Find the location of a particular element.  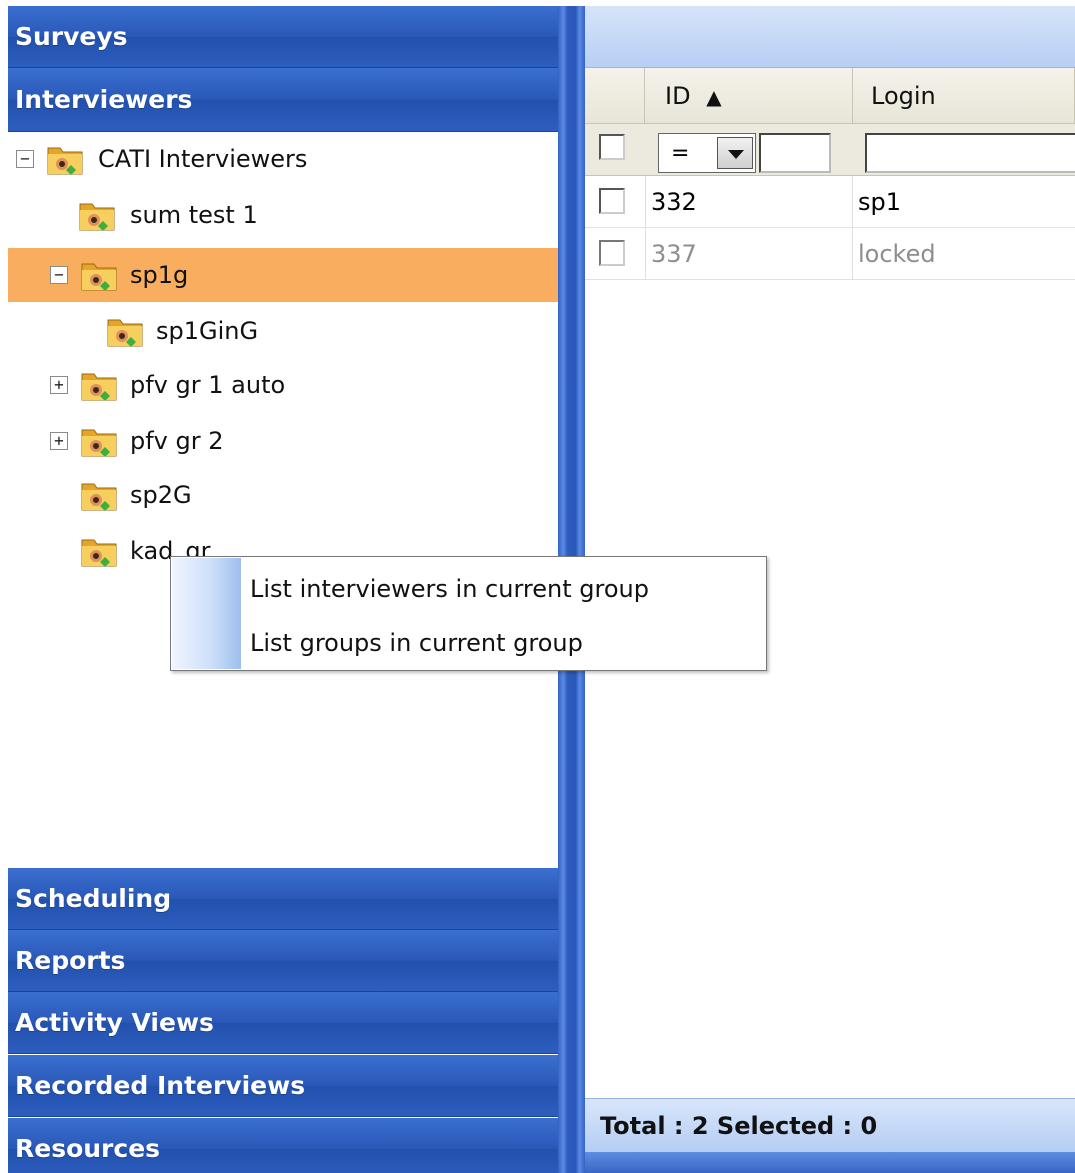

section-activity-views: Activity Views is located at coordinates (283, 1023).